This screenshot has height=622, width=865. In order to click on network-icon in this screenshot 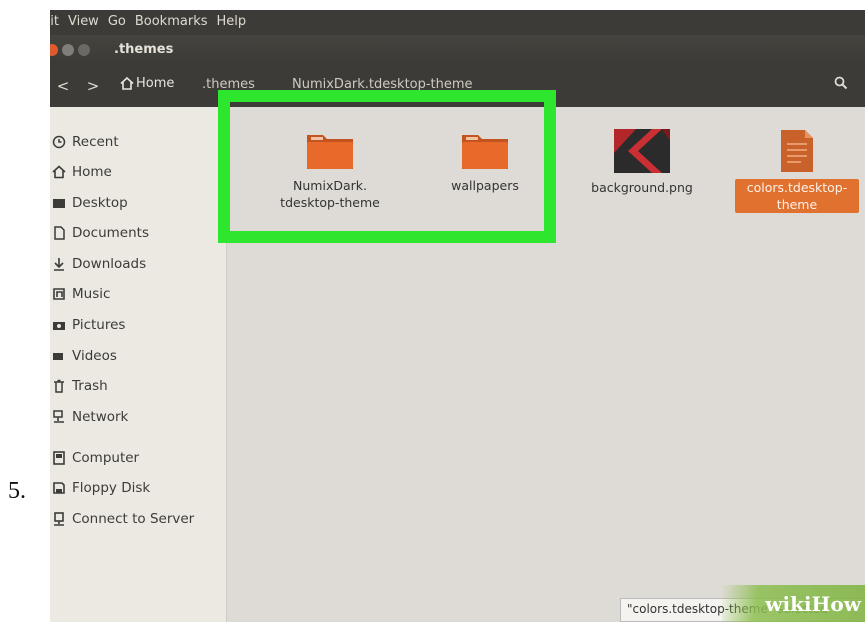, I will do `click(58, 416)`.